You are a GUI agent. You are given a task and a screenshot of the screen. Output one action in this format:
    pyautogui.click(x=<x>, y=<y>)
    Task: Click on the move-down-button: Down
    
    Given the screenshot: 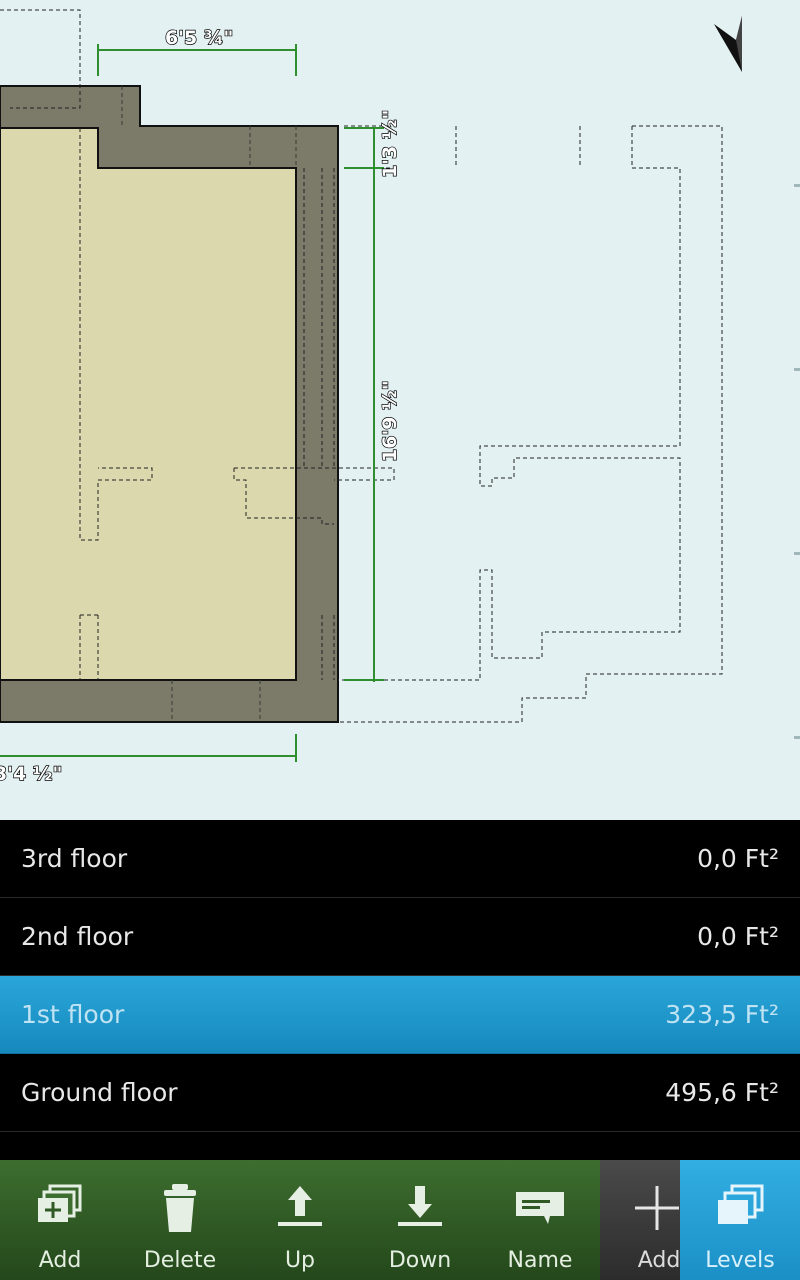 What is the action you would take?
    pyautogui.click(x=420, y=1220)
    